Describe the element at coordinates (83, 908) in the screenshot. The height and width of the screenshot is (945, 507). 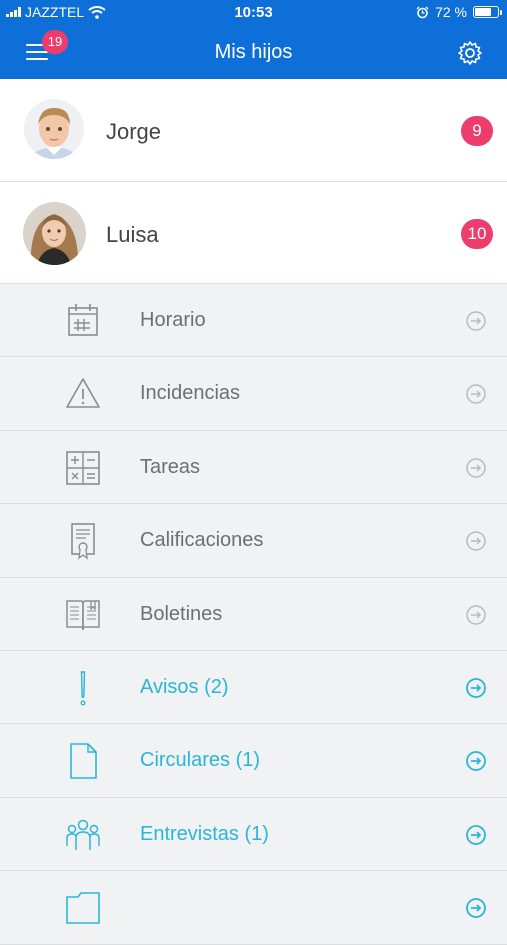
I see `folder-icon` at that location.